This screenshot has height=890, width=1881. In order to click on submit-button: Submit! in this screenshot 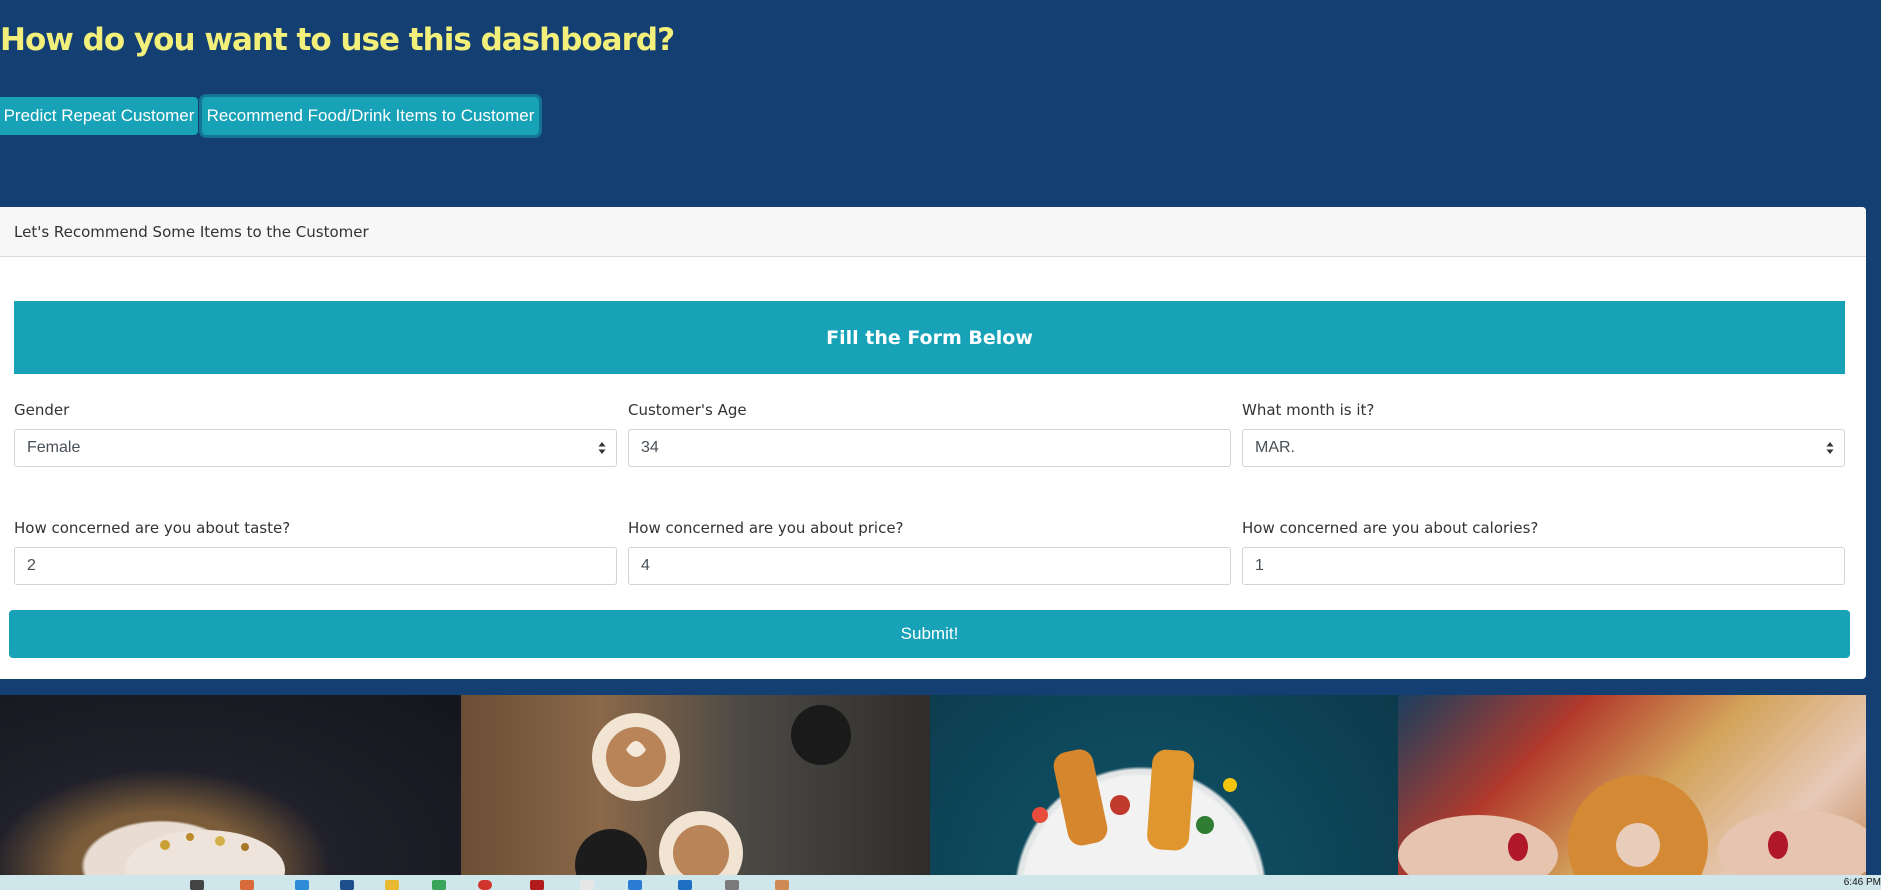, I will do `click(929, 634)`.